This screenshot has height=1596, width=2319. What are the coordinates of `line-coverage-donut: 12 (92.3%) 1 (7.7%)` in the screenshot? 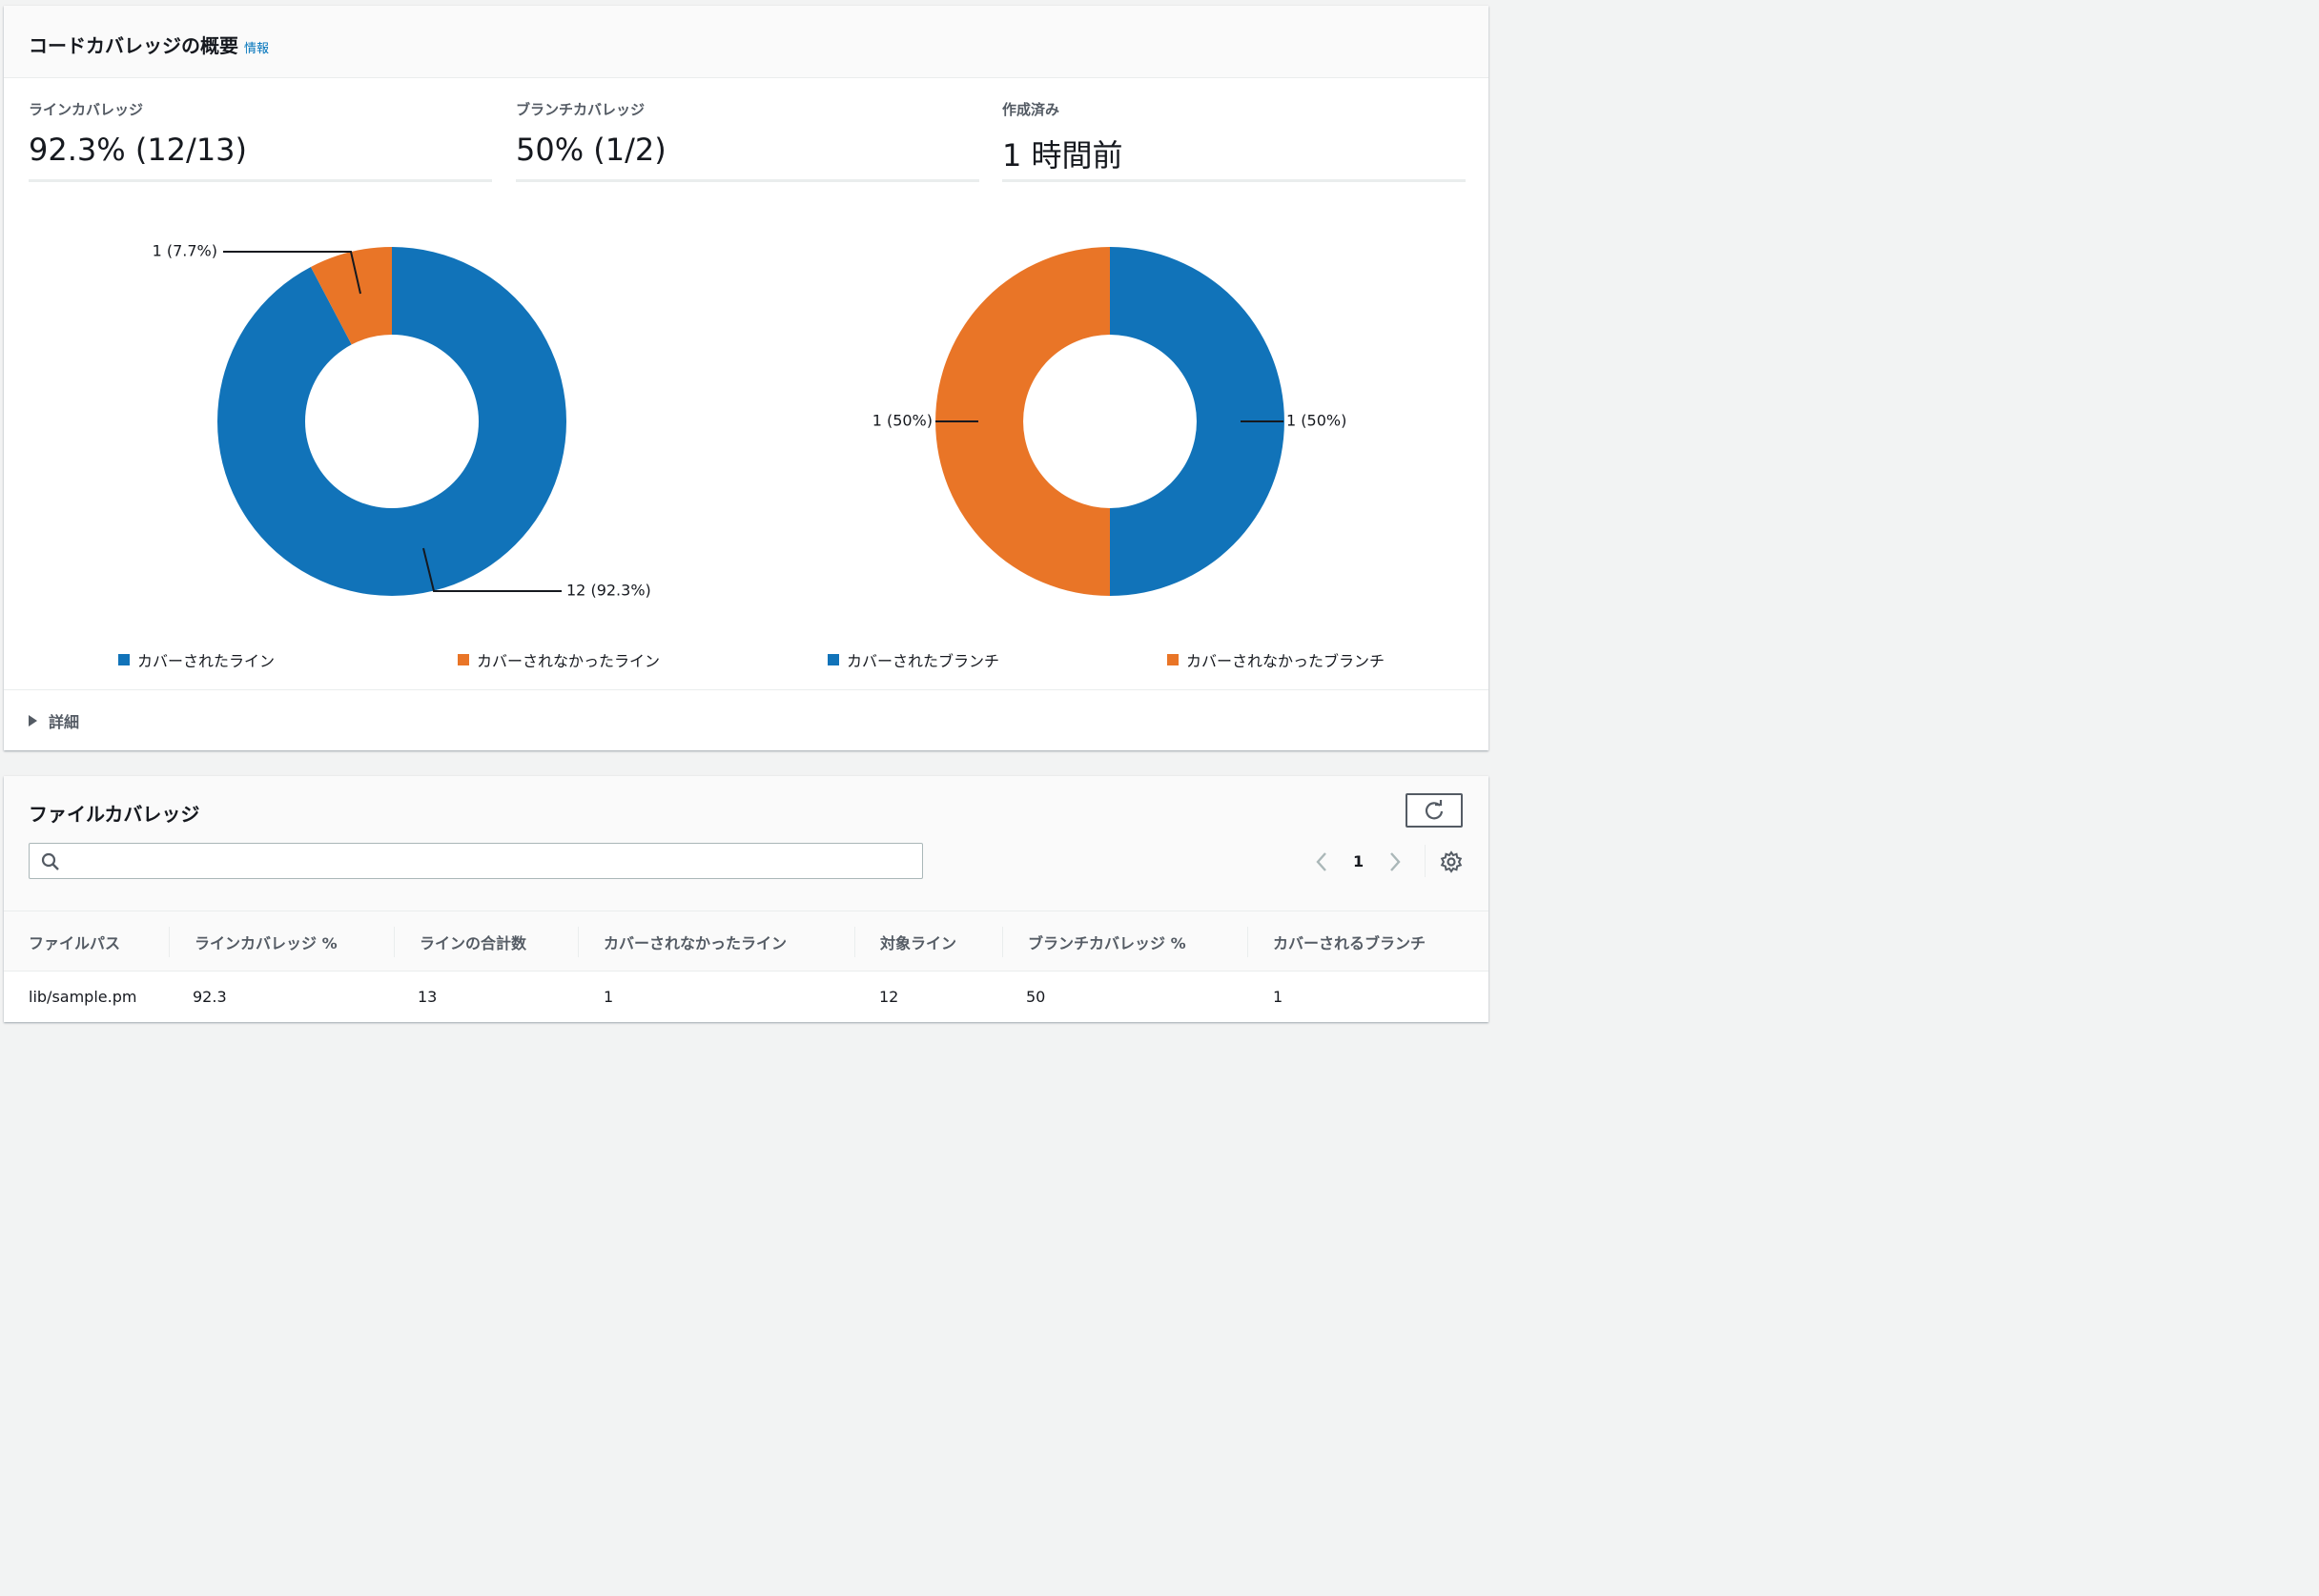 It's located at (402, 421).